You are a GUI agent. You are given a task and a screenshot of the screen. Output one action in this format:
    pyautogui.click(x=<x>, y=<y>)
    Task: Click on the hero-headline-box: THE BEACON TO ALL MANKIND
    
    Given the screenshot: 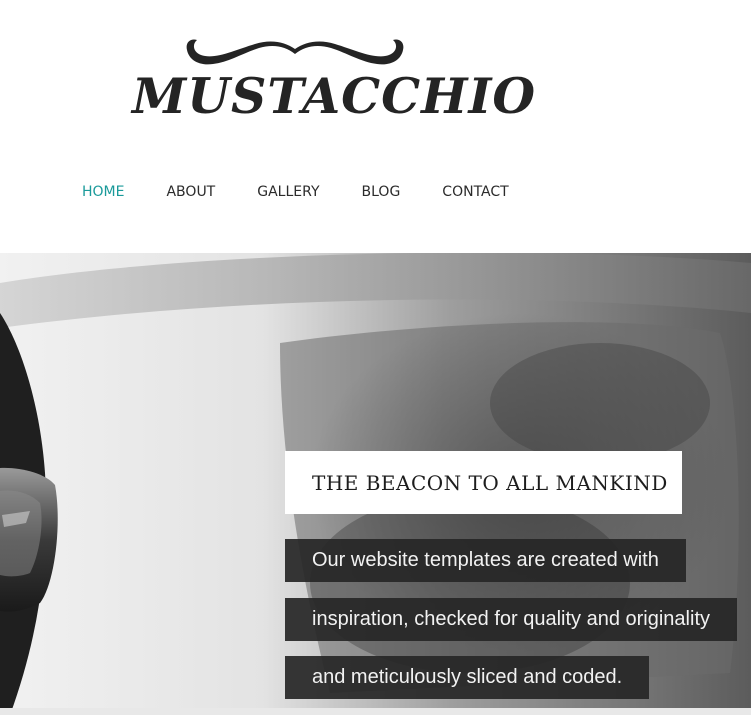 What is the action you would take?
    pyautogui.click(x=483, y=482)
    